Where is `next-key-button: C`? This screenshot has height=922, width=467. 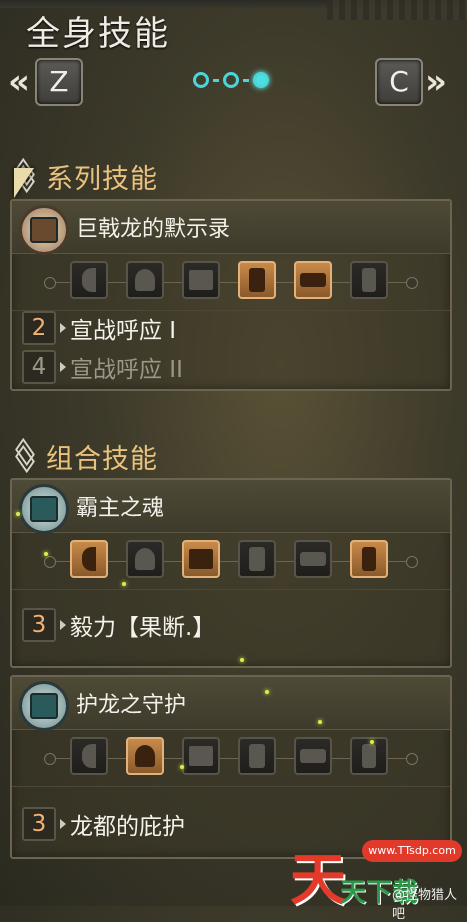 next-key-button: C is located at coordinates (399, 82).